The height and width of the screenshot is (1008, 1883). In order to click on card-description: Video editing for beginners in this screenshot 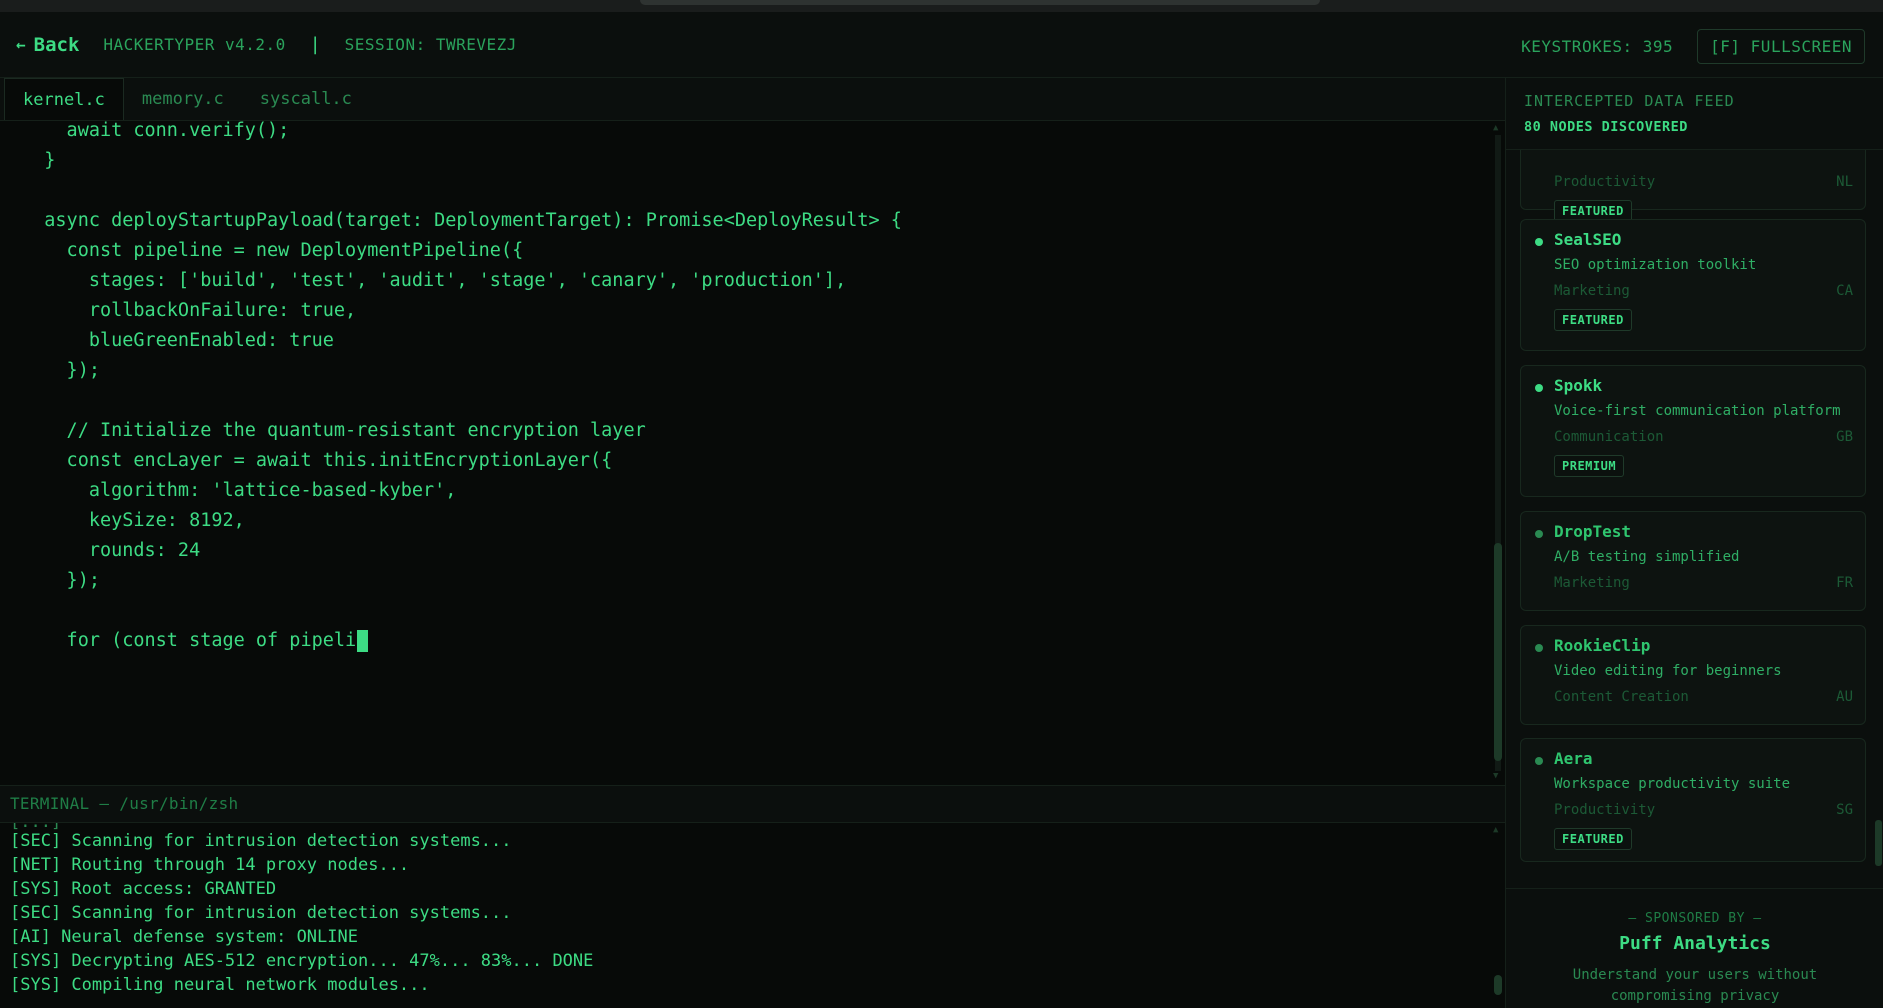, I will do `click(1668, 671)`.